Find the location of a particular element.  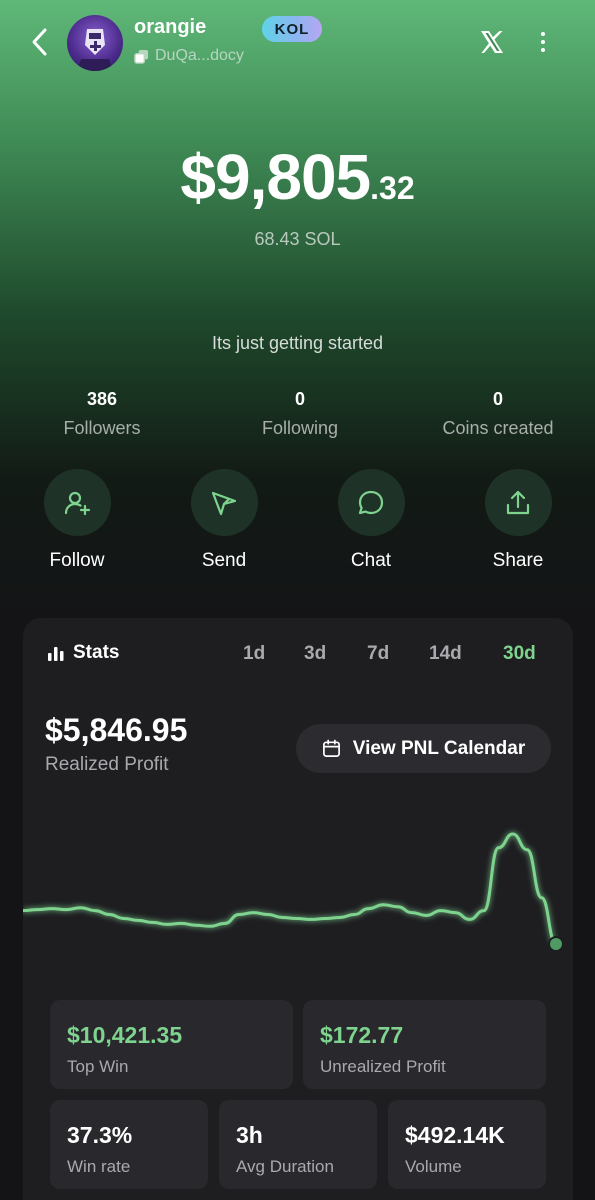

volume-value: $492.14K is located at coordinates (455, 1135).